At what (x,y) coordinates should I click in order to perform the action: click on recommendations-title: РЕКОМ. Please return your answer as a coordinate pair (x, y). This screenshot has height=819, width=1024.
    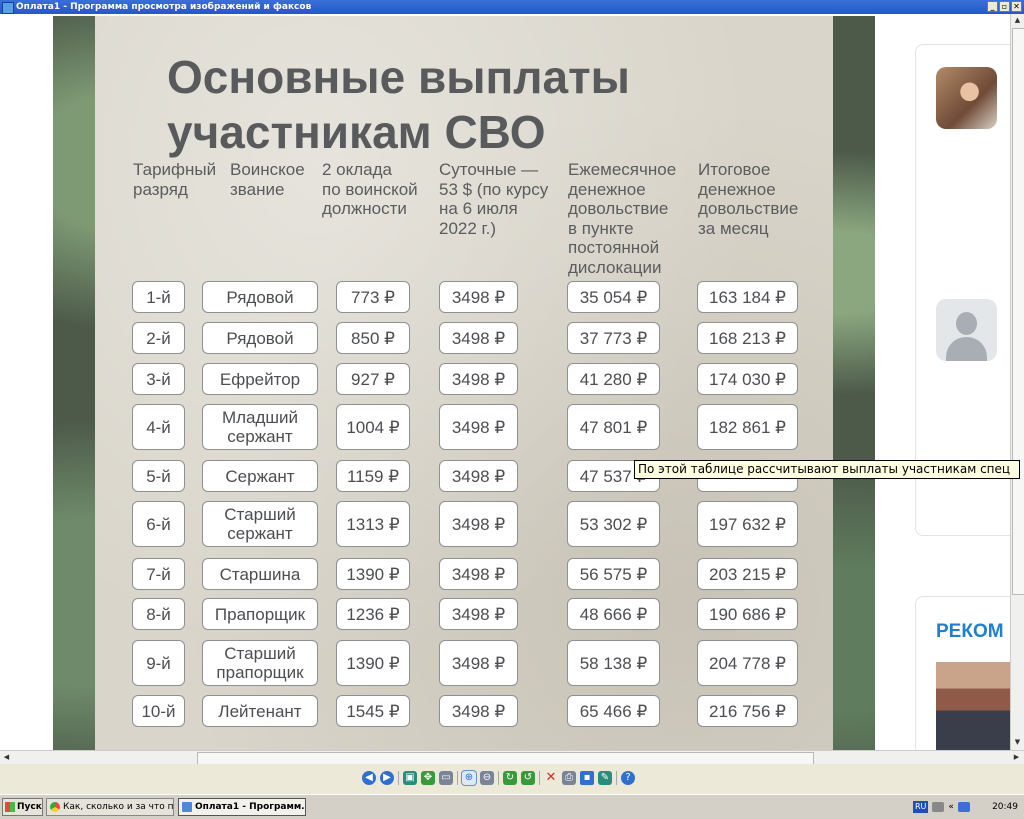
    Looking at the image, I should click on (970, 631).